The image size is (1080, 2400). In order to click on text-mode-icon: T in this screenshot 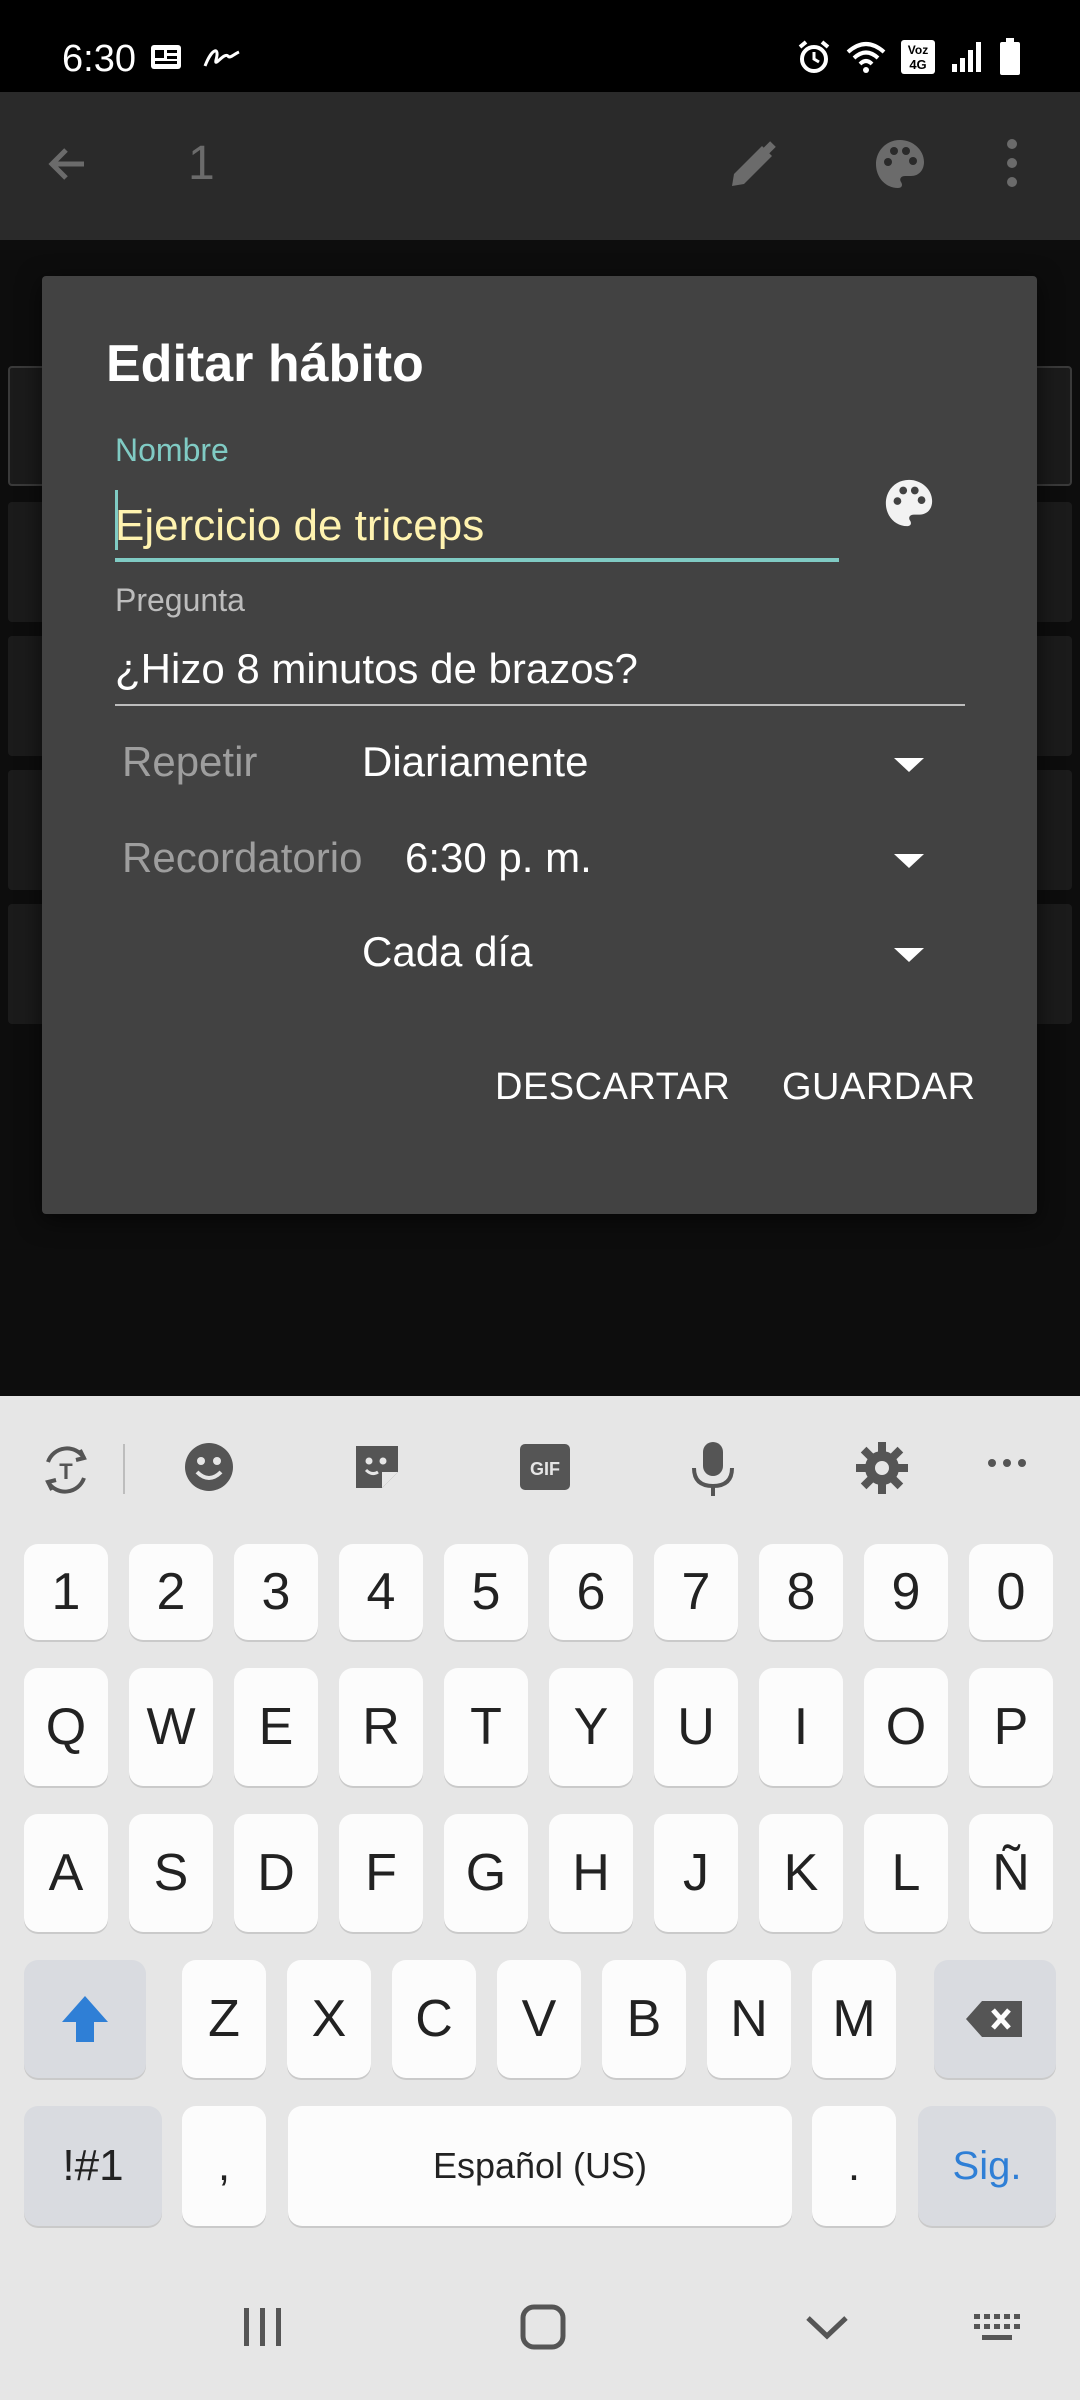, I will do `click(66, 1472)`.